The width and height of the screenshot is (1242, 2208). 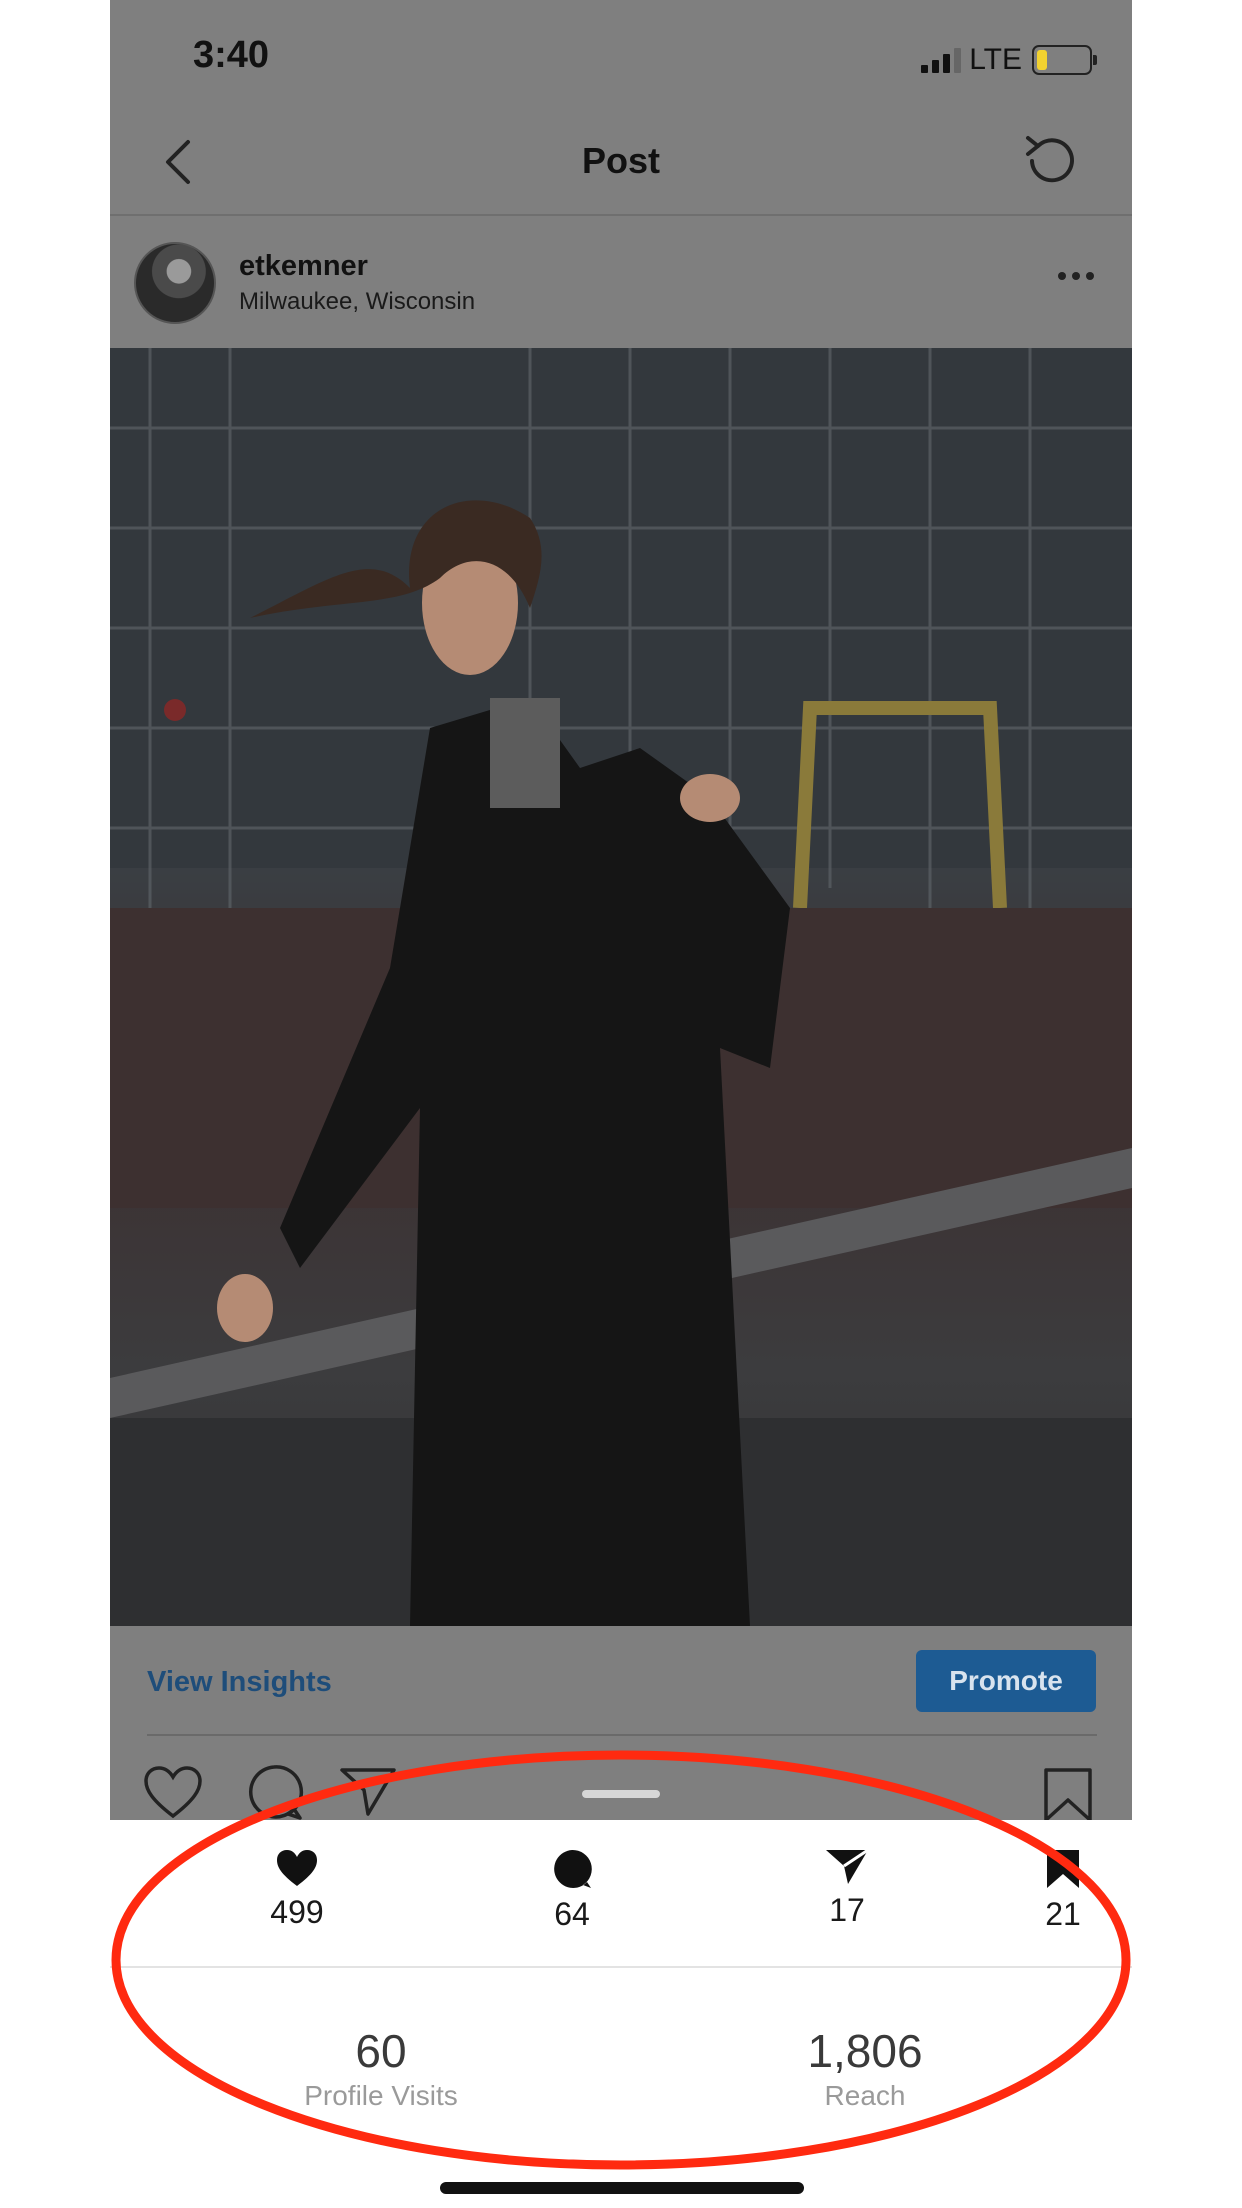 I want to click on signal-icon, so click(x=941, y=60).